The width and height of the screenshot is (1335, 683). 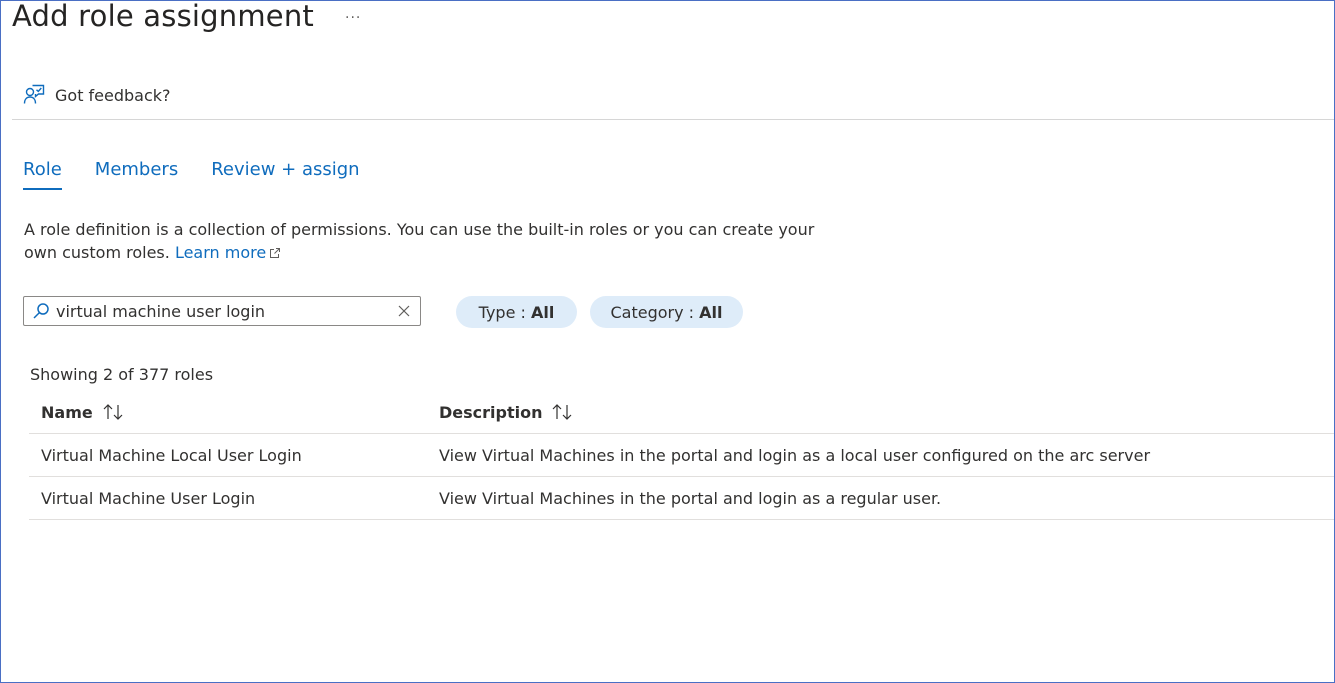 I want to click on category-filter-value: All, so click(x=711, y=312).